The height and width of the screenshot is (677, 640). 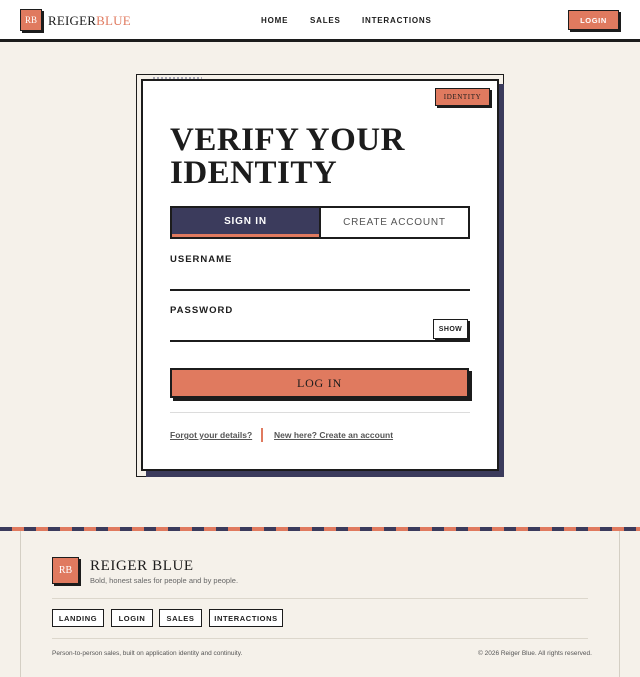 What do you see at coordinates (78, 618) in the screenshot?
I see `footer-landing-button: LANDING` at bounding box center [78, 618].